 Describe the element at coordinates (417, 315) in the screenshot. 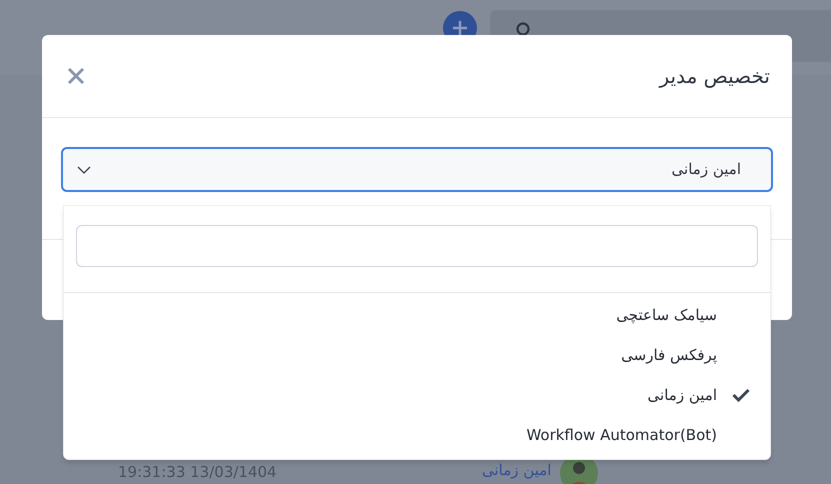

I see `option-item: سیامک ساعتچی` at that location.